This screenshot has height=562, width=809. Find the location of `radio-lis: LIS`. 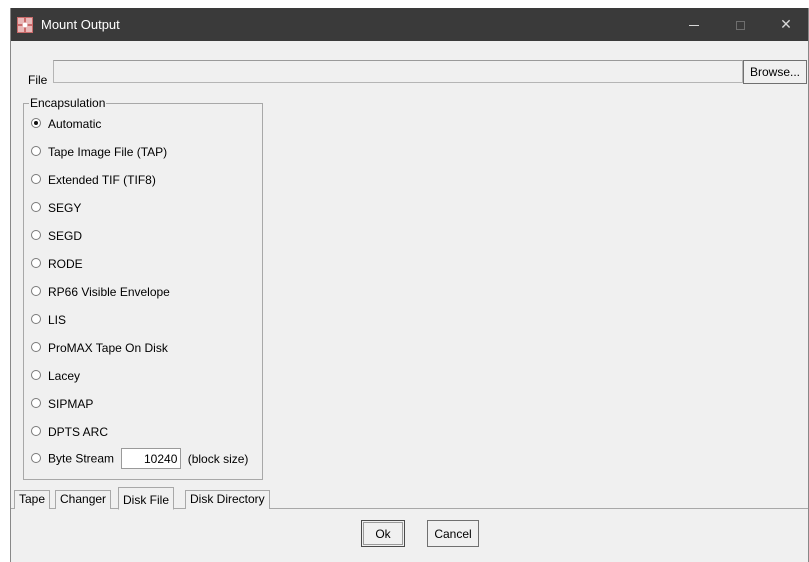

radio-lis: LIS is located at coordinates (48, 319).